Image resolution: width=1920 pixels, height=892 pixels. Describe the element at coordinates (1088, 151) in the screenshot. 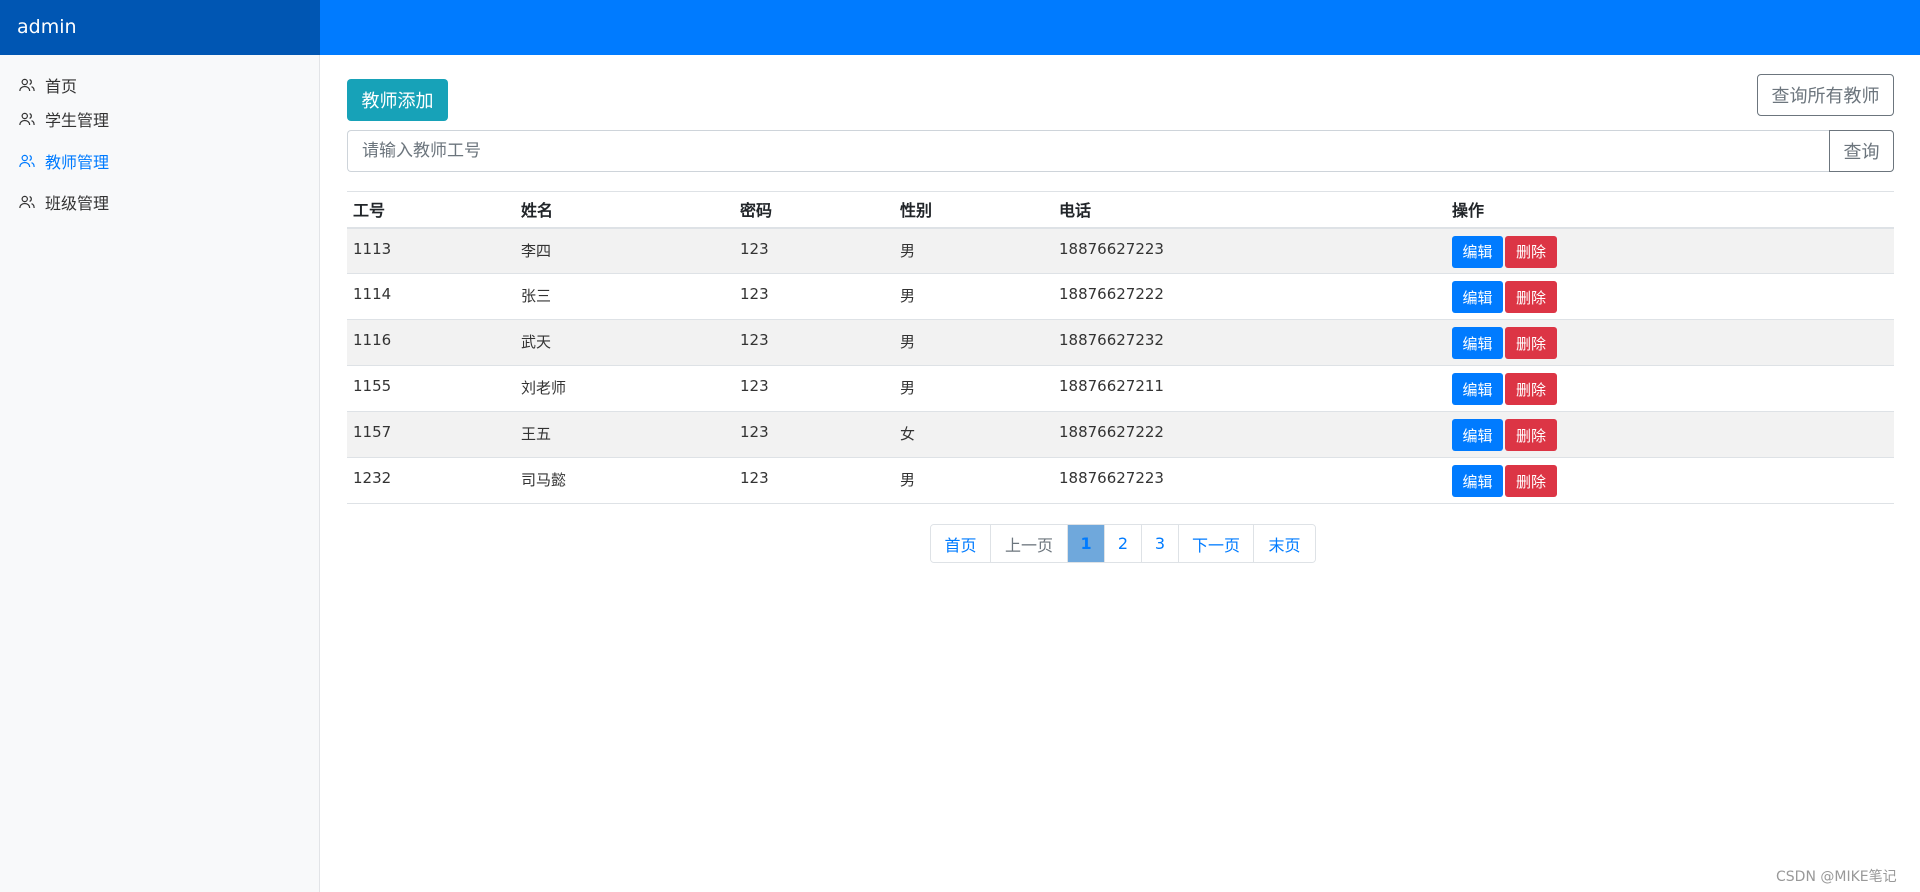

I see `teacher-id-search-input` at that location.